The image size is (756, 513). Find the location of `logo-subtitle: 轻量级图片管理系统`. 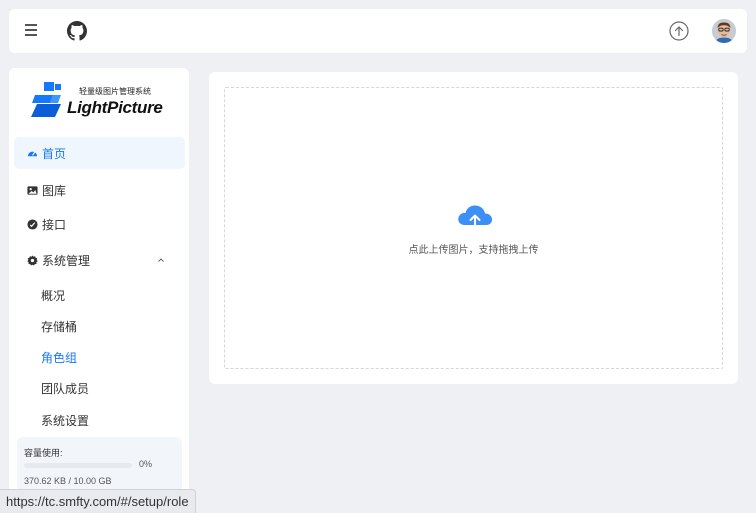

logo-subtitle: 轻量级图片管理系统 is located at coordinates (115, 91).